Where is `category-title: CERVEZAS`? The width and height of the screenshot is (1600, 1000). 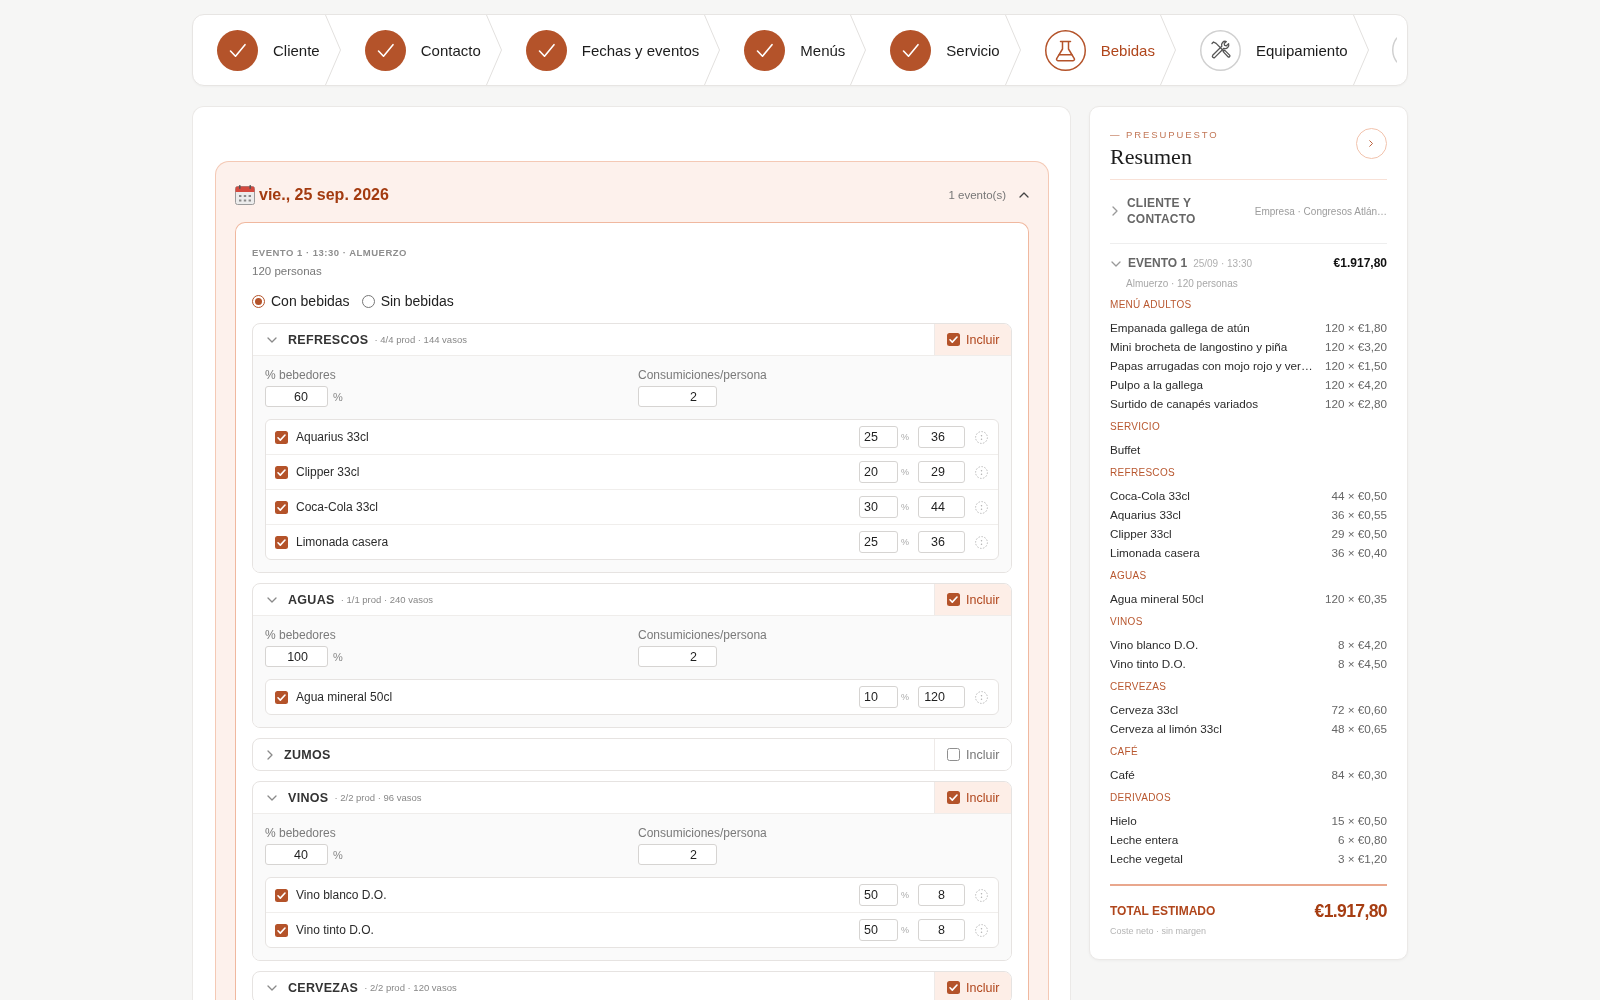
category-title: CERVEZAS is located at coordinates (323, 987).